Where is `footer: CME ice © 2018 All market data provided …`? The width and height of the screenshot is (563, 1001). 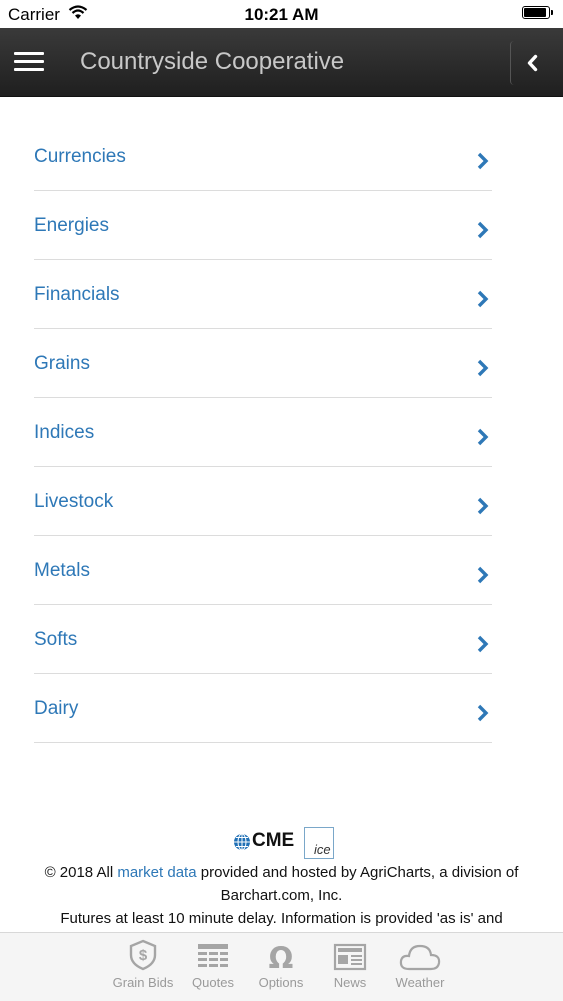
footer: CME ice © 2018 All market data provided … is located at coordinates (281, 877).